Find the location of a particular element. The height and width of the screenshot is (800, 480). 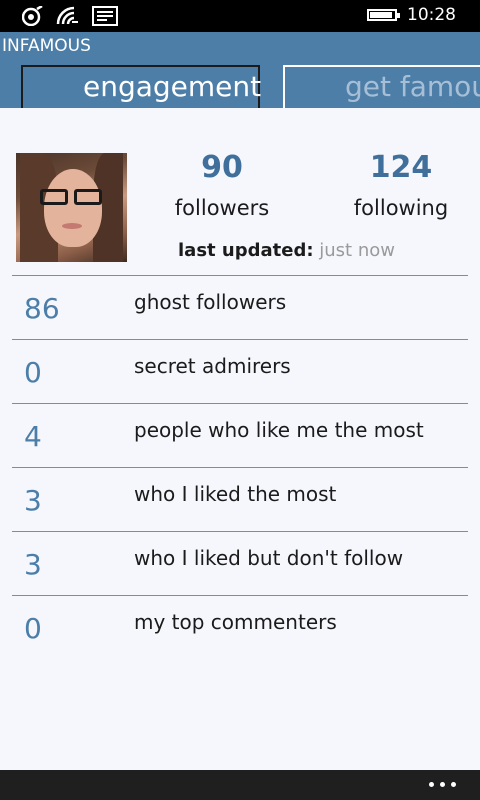

tab-get-famous: get famous is located at coordinates (381, 86).